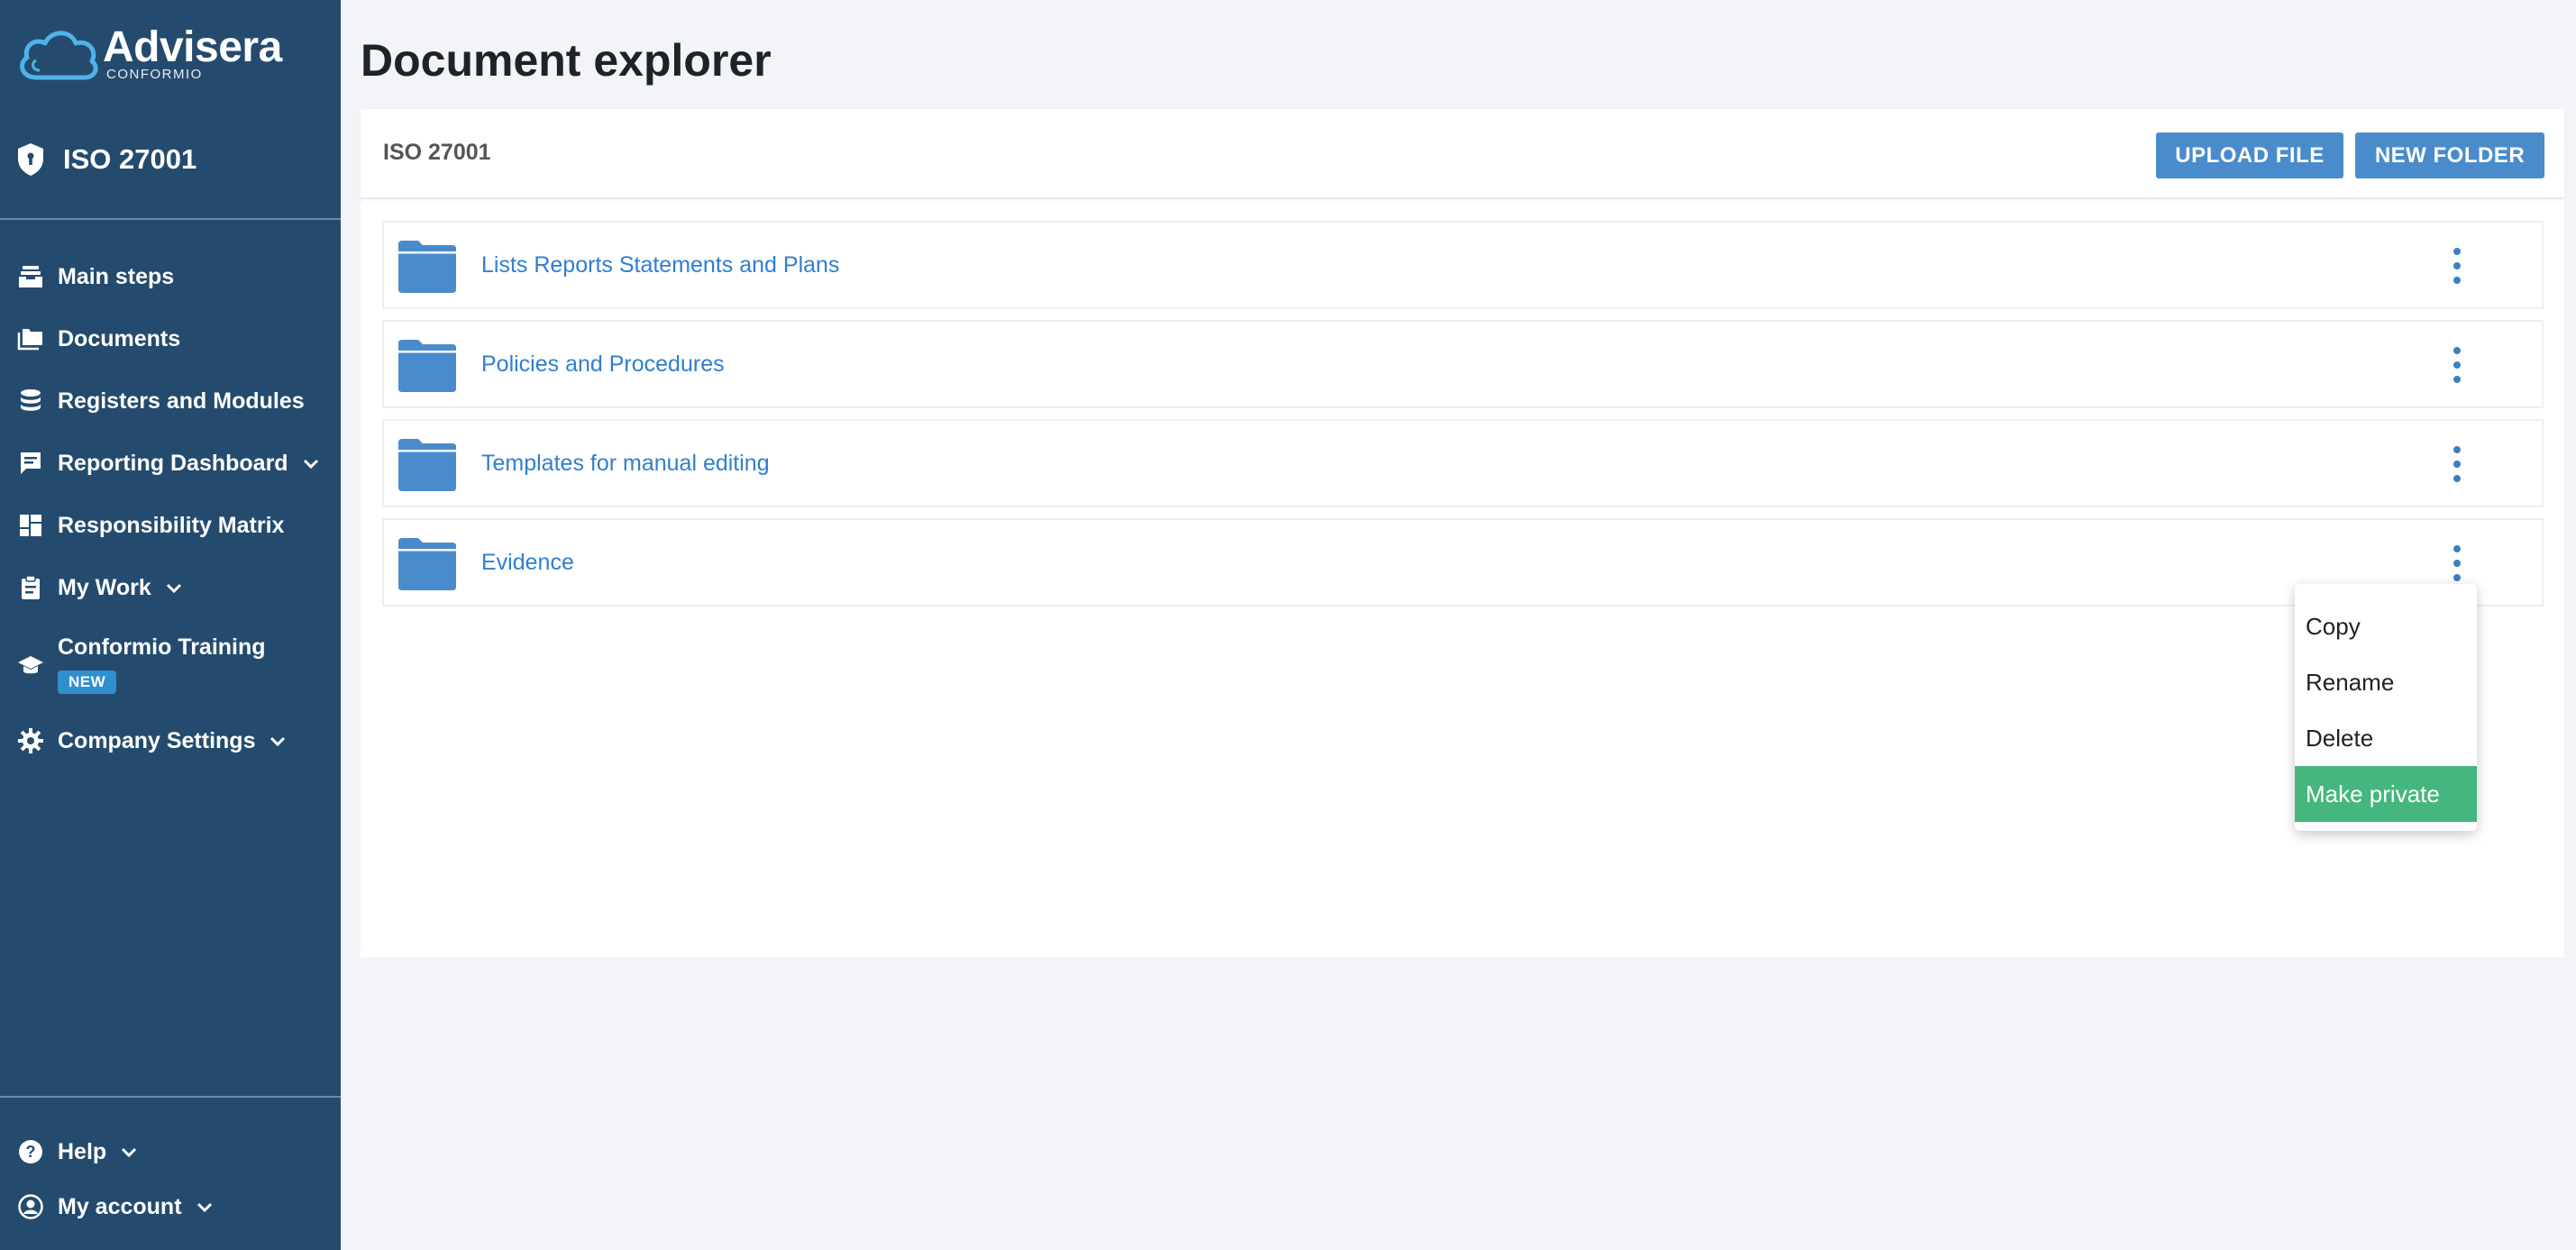 The width and height of the screenshot is (2576, 1250). I want to click on folders-icon, so click(31, 338).